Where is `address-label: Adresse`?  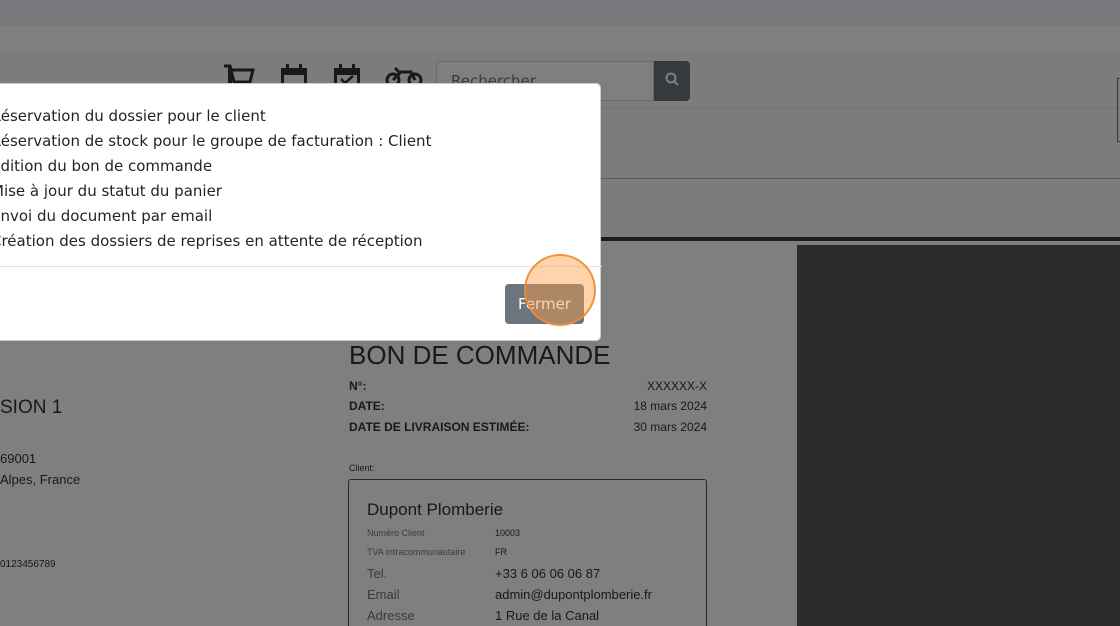
address-label: Adresse is located at coordinates (391, 615).